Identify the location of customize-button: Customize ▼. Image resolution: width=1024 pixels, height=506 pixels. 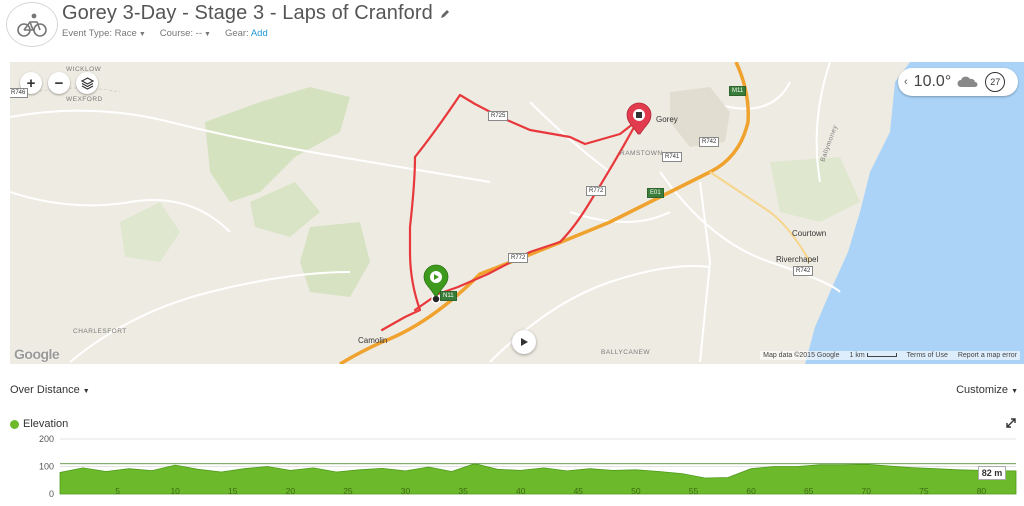
(987, 390).